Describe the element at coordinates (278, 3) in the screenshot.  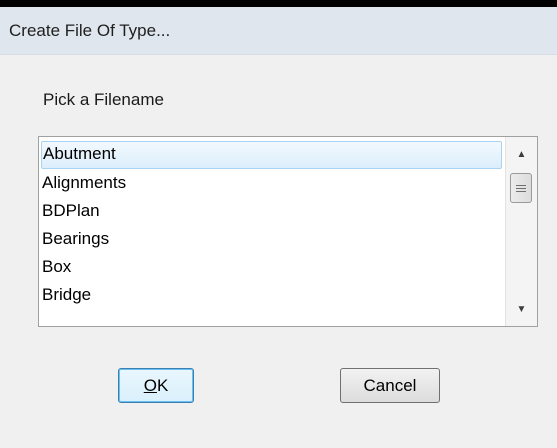
I see `window-top-edge` at that location.